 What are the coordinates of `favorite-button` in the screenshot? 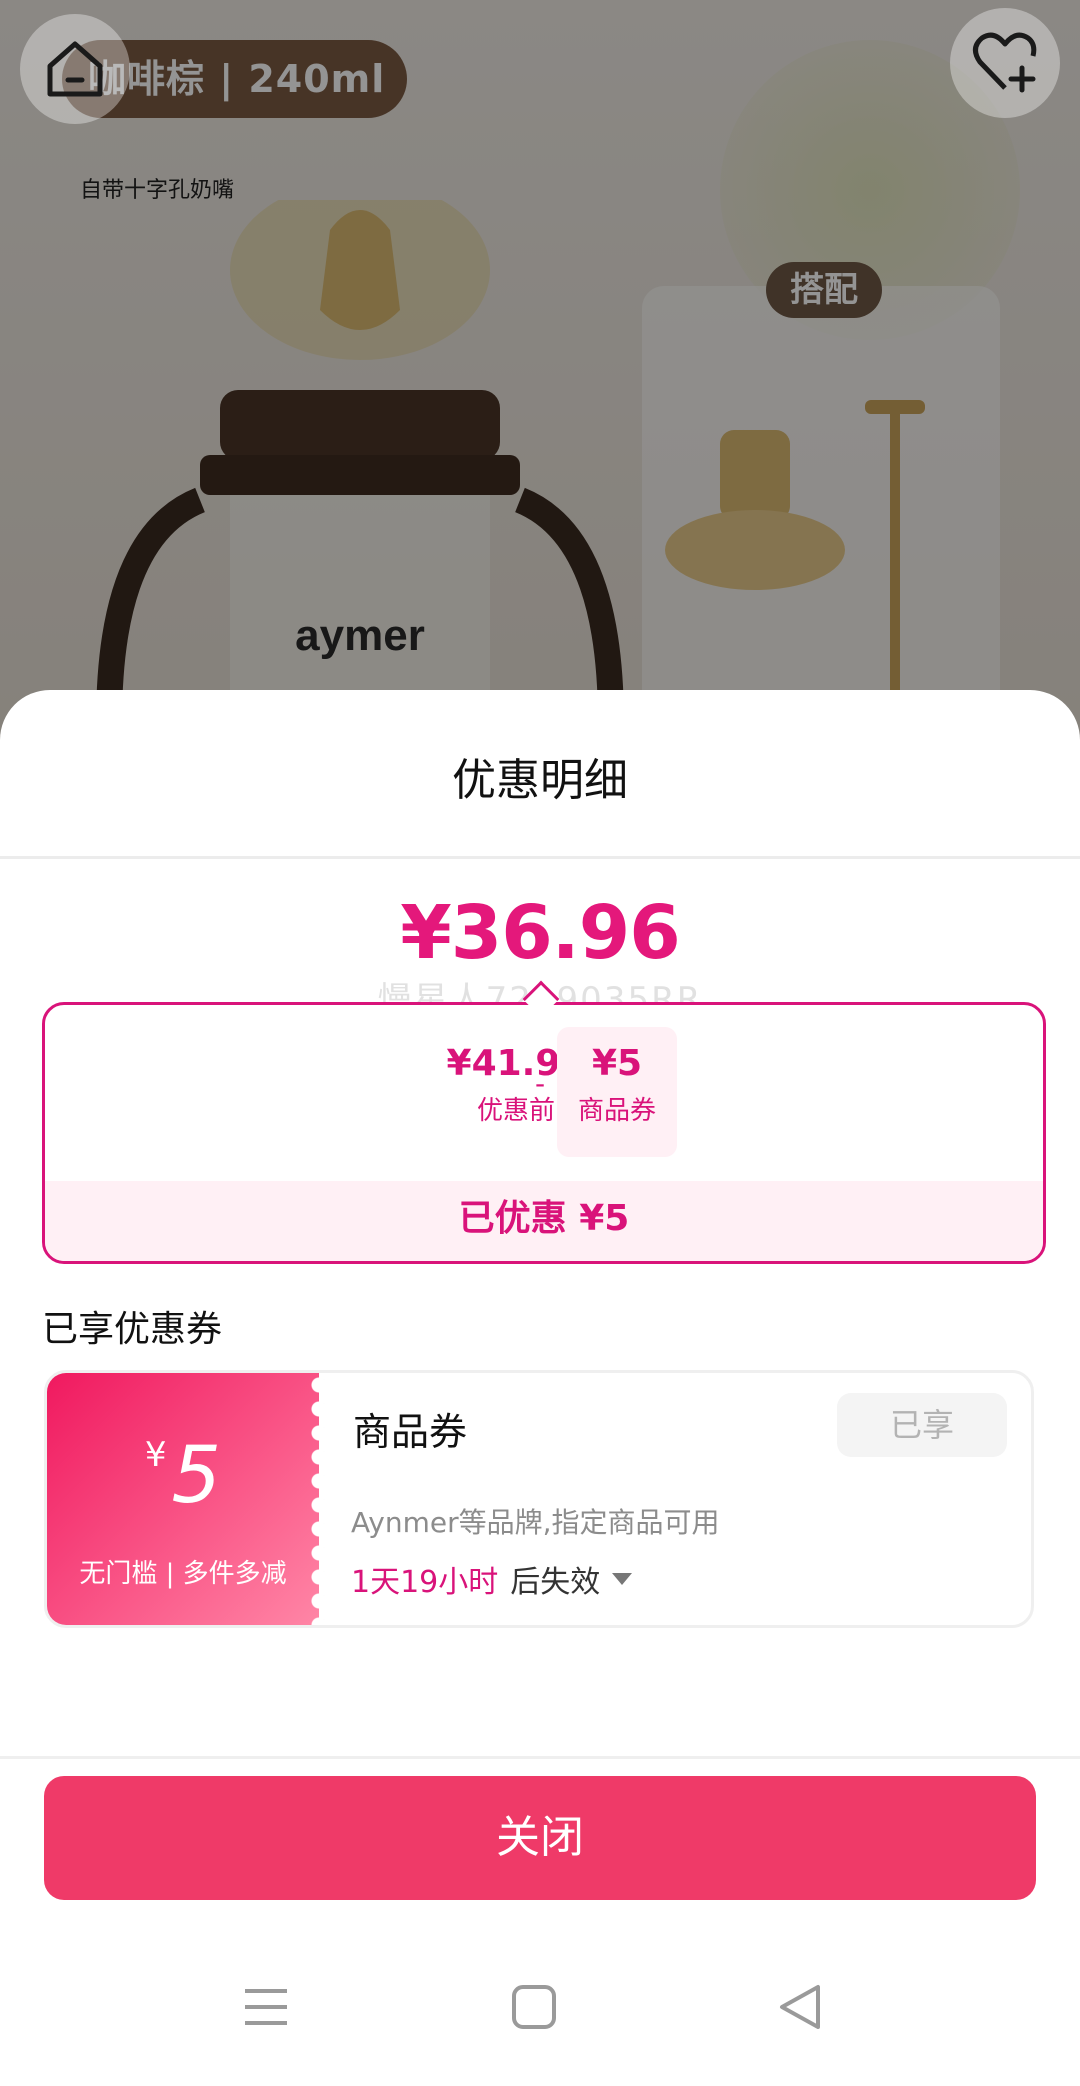 It's located at (1005, 63).